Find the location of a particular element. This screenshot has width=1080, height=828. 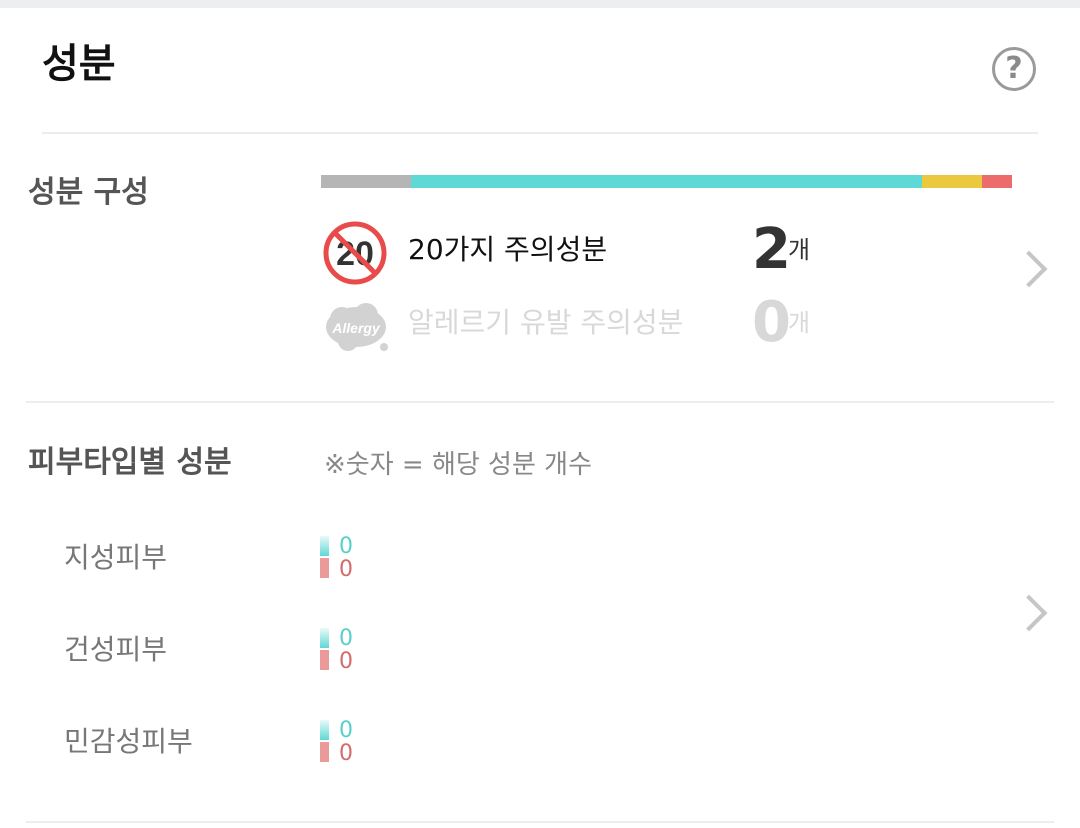

page-title: 성분 is located at coordinates (79, 64).